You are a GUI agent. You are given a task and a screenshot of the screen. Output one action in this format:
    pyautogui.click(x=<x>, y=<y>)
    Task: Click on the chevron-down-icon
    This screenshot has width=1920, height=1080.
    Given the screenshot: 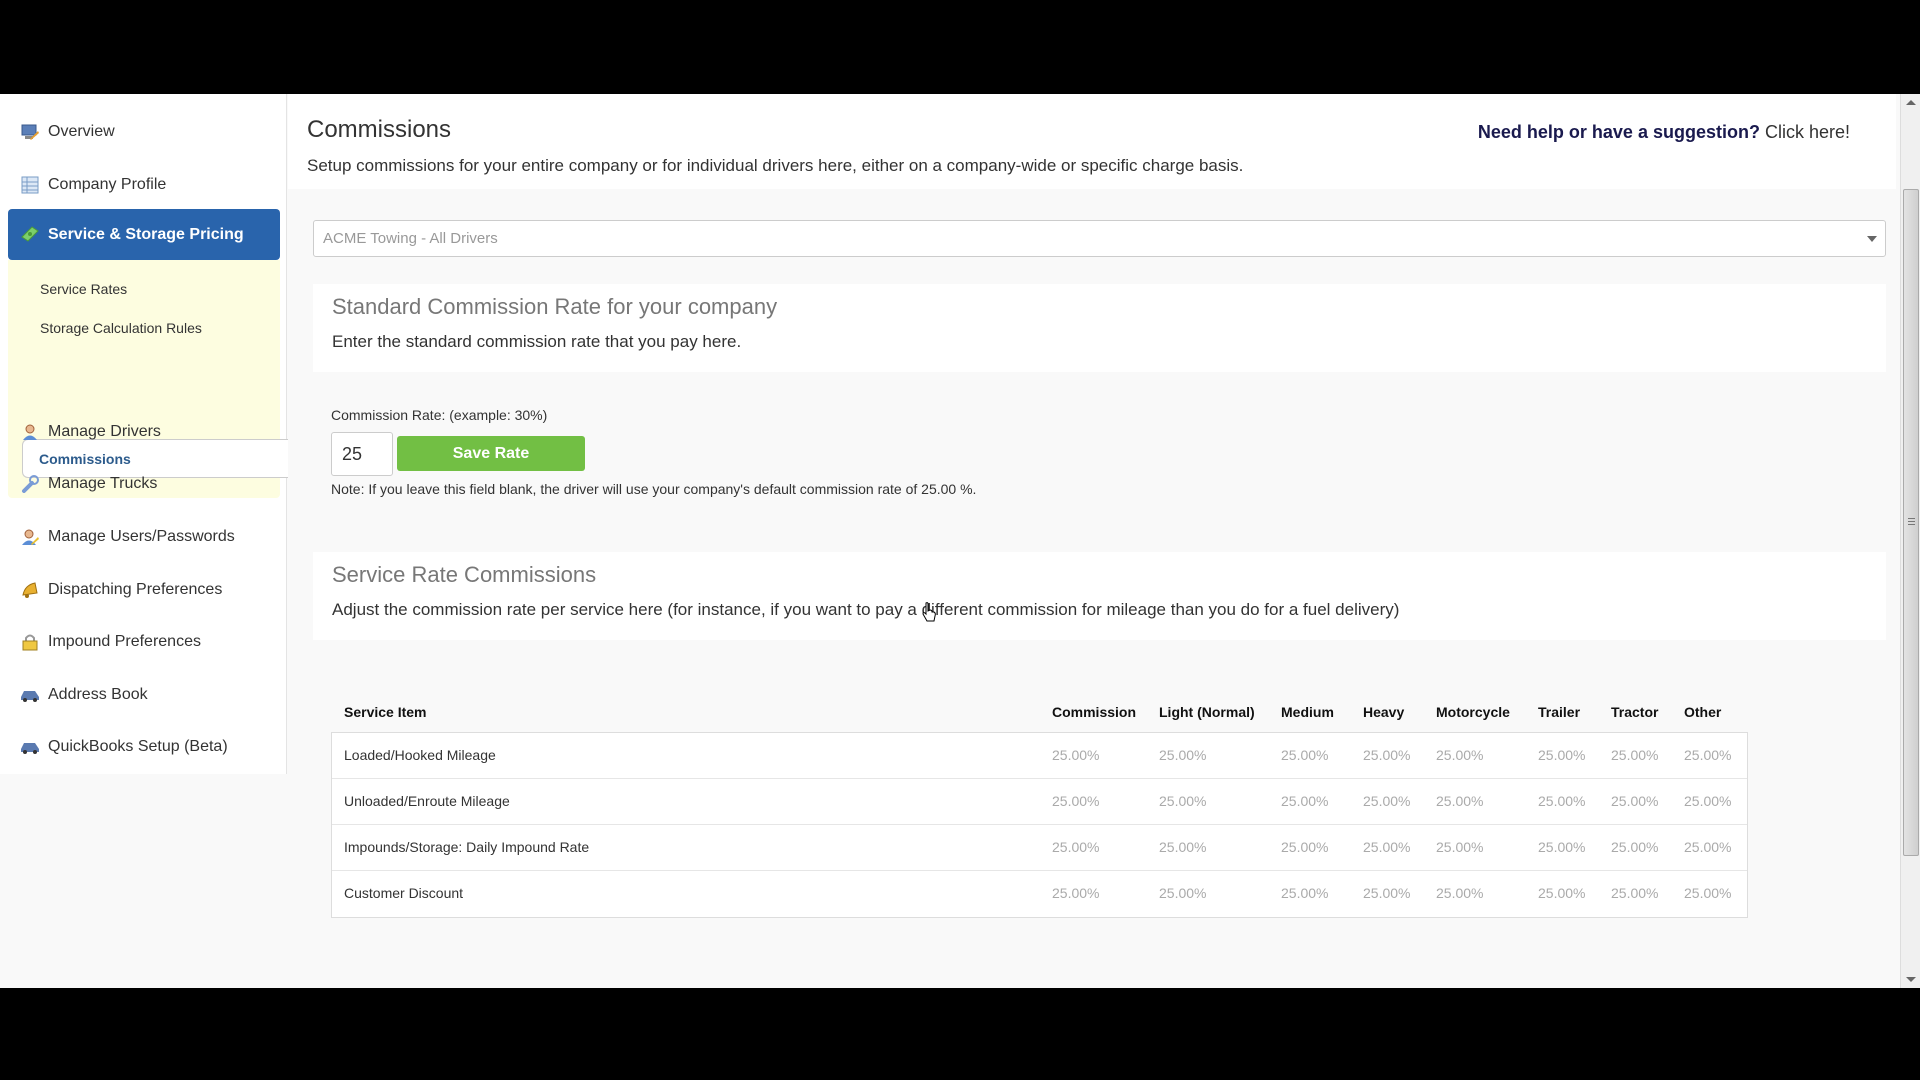 What is the action you would take?
    pyautogui.click(x=1872, y=239)
    